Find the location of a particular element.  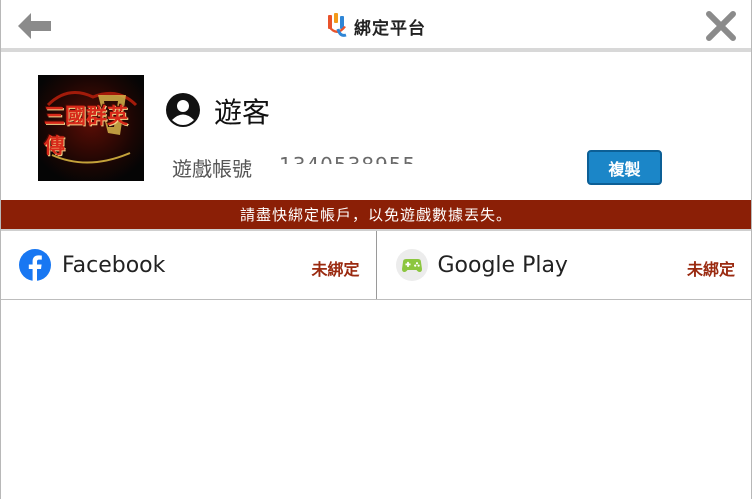

game-logo: 三國群英傳 is located at coordinates (91, 128).